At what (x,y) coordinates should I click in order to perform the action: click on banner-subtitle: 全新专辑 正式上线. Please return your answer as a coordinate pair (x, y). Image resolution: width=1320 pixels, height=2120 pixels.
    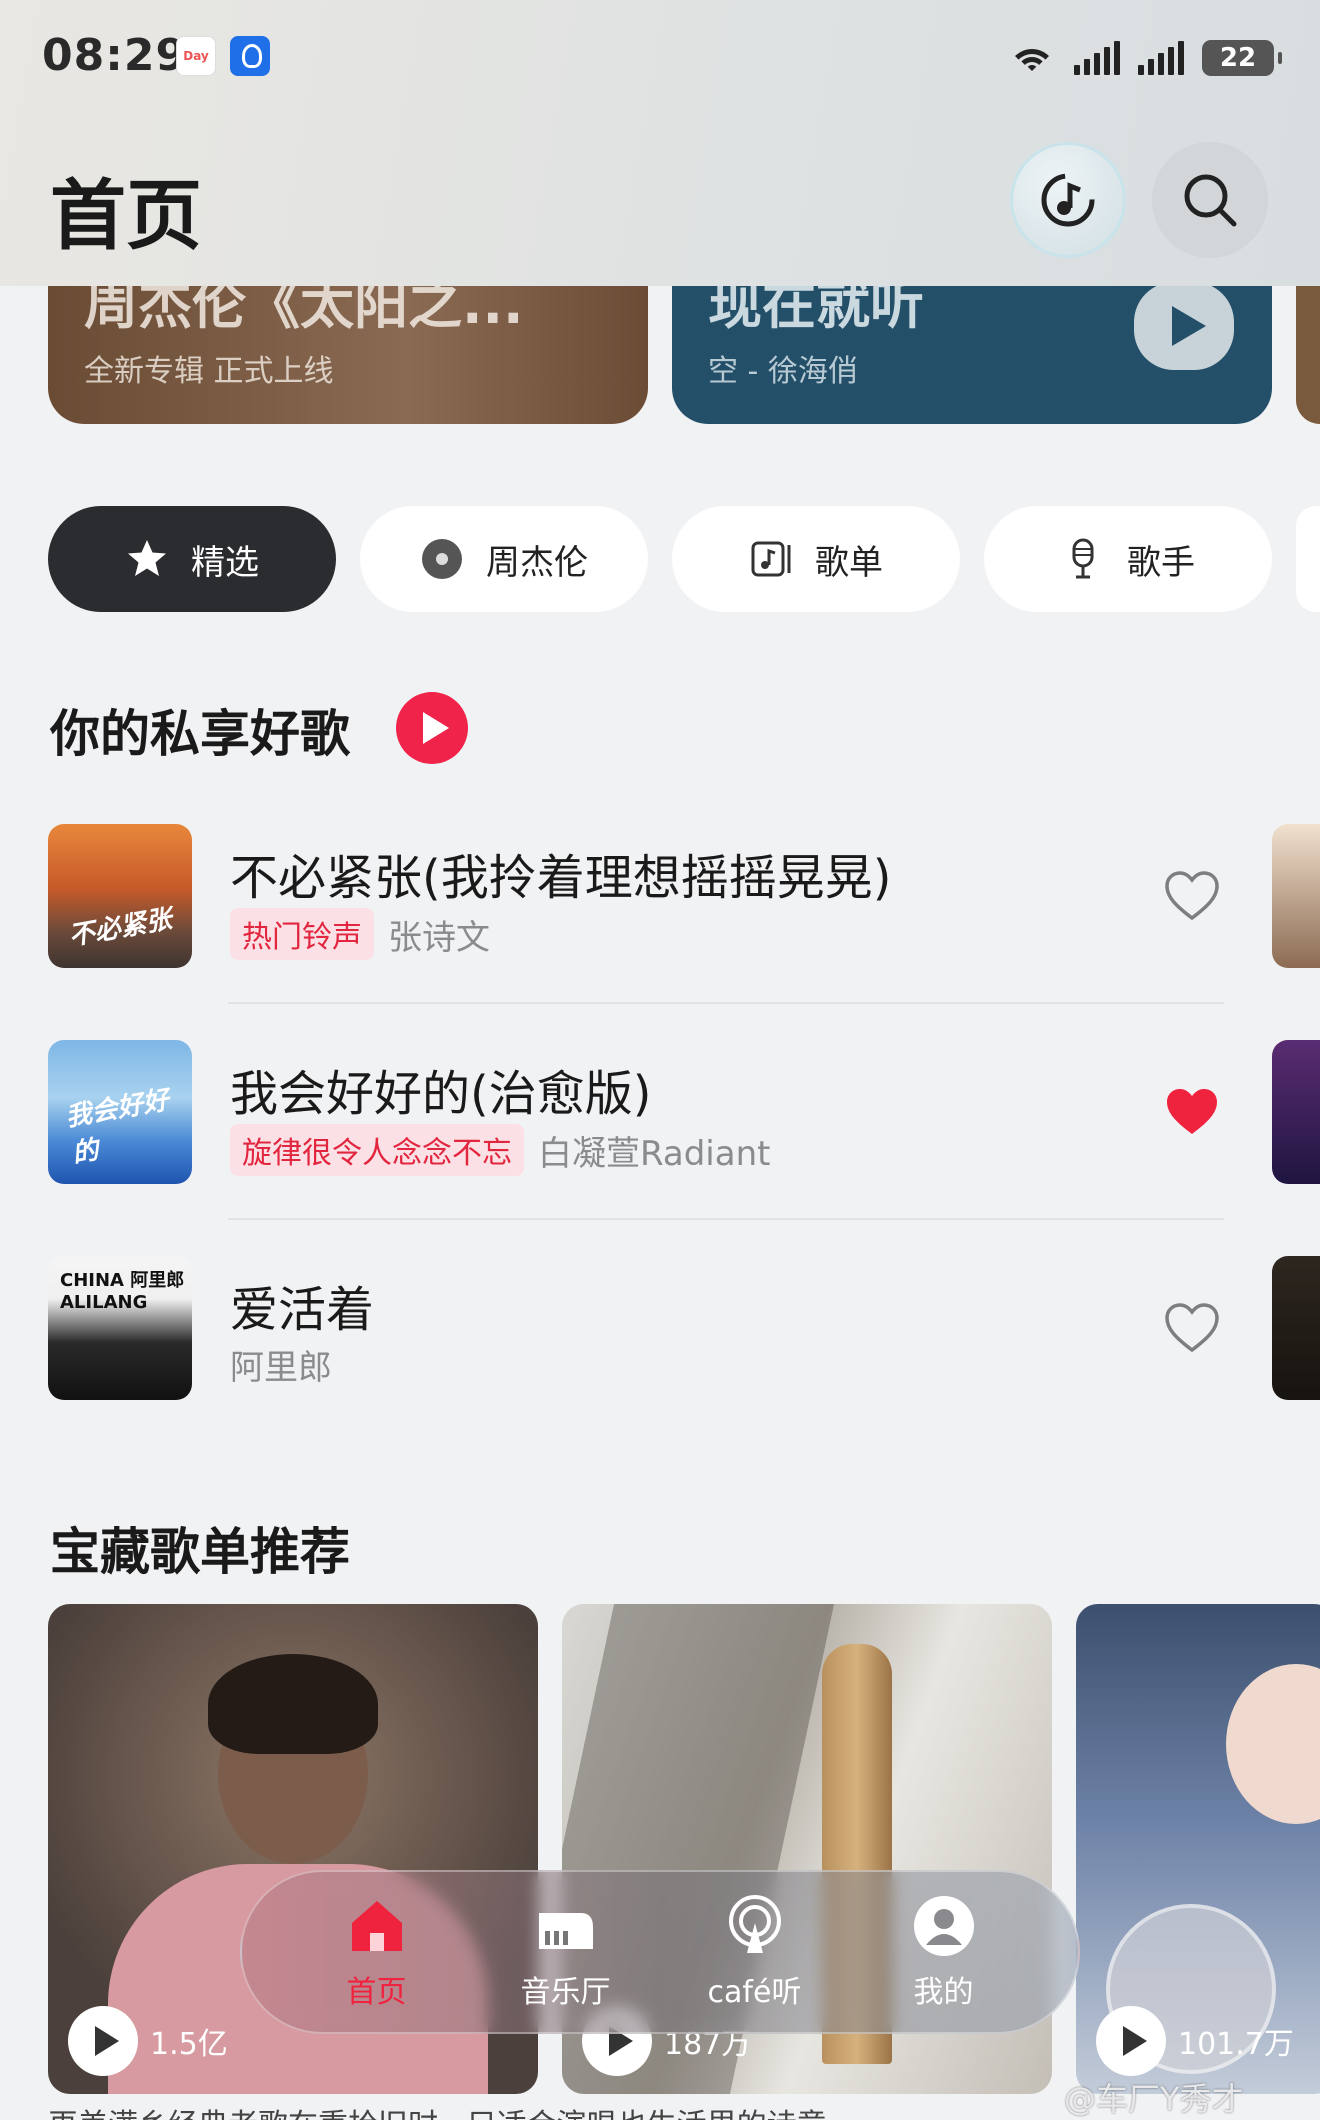
    Looking at the image, I should click on (209, 371).